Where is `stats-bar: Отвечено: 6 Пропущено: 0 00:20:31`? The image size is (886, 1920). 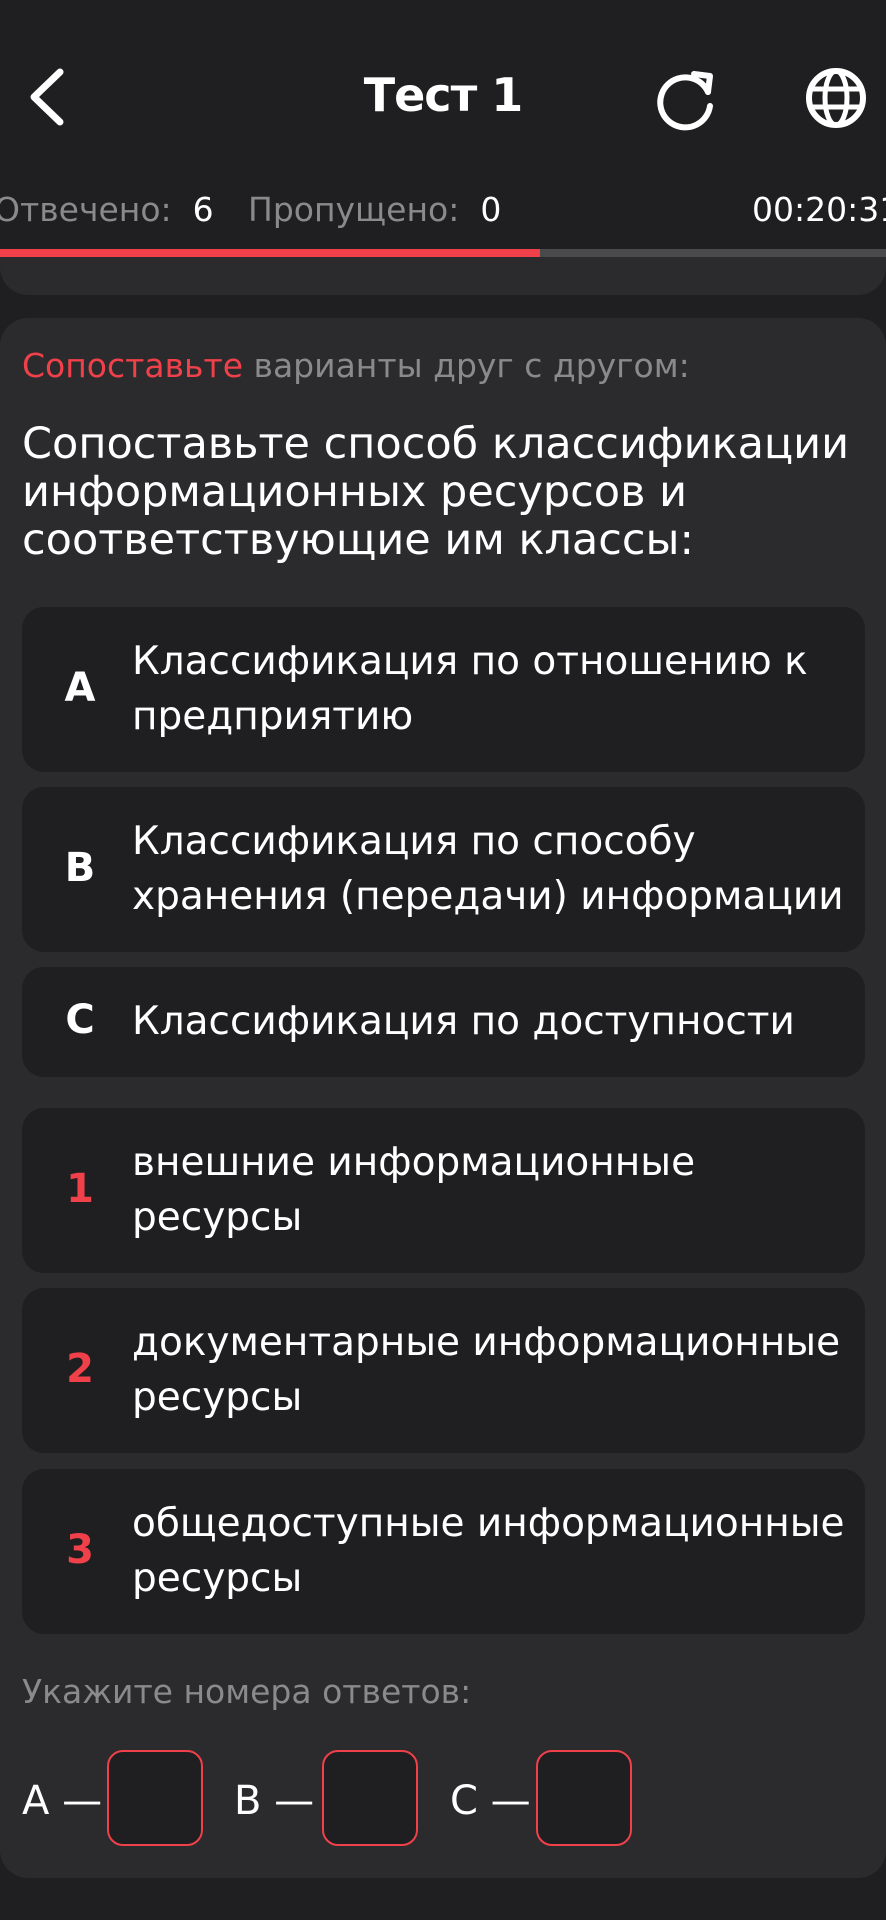
stats-bar: Отвечено: 6 Пропущено: 0 00:20:31 is located at coordinates (443, 210).